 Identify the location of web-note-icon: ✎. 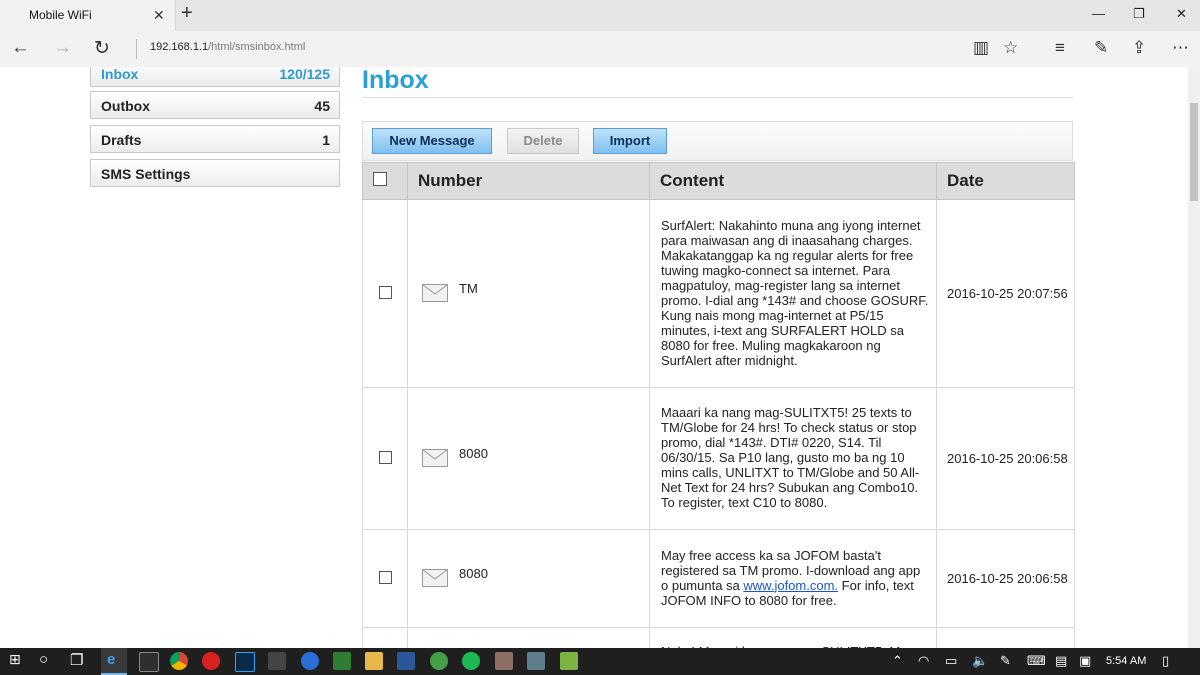
(1101, 48).